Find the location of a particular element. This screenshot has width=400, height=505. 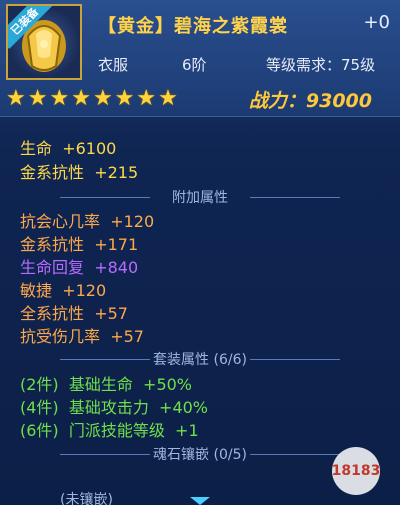

extra-stat: 抗会心几率 +120 is located at coordinates (87, 221).